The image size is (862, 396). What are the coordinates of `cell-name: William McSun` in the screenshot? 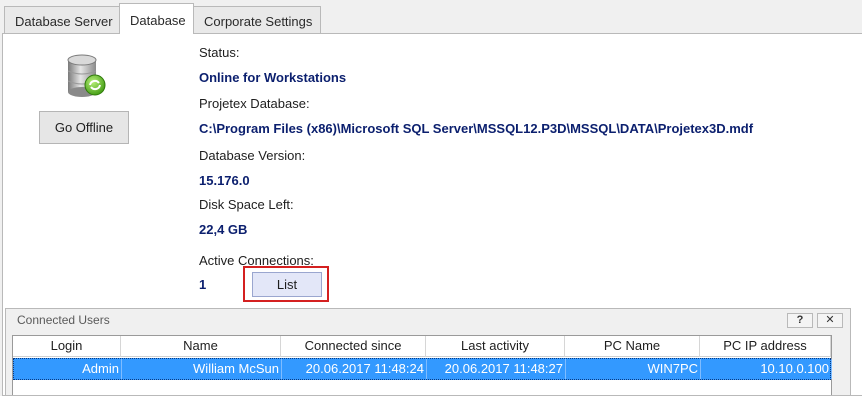 It's located at (202, 369).